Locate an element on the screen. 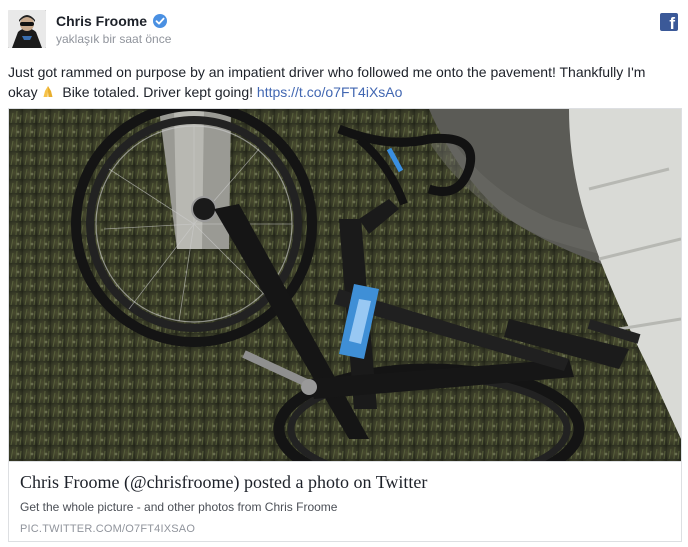 This screenshot has width=688, height=547. facebook-icon: f is located at coordinates (669, 23).